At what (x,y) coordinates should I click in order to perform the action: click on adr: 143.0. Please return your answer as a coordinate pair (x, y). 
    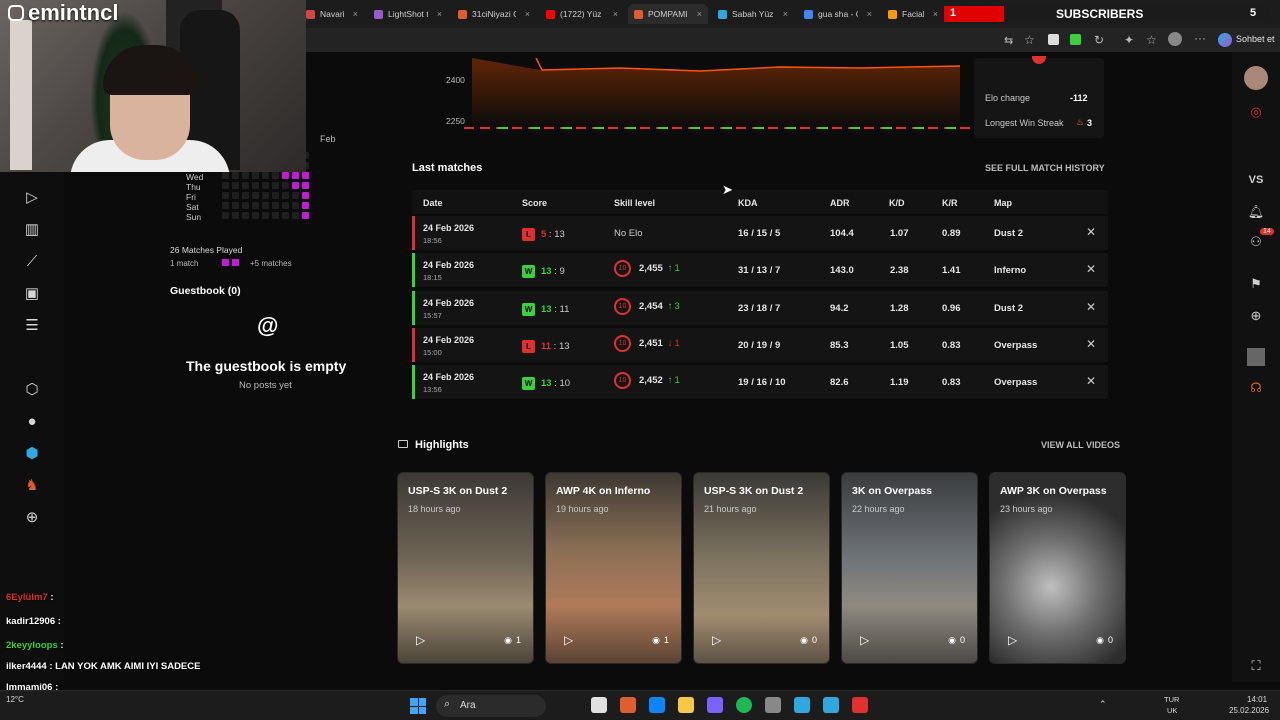
    Looking at the image, I should click on (842, 271).